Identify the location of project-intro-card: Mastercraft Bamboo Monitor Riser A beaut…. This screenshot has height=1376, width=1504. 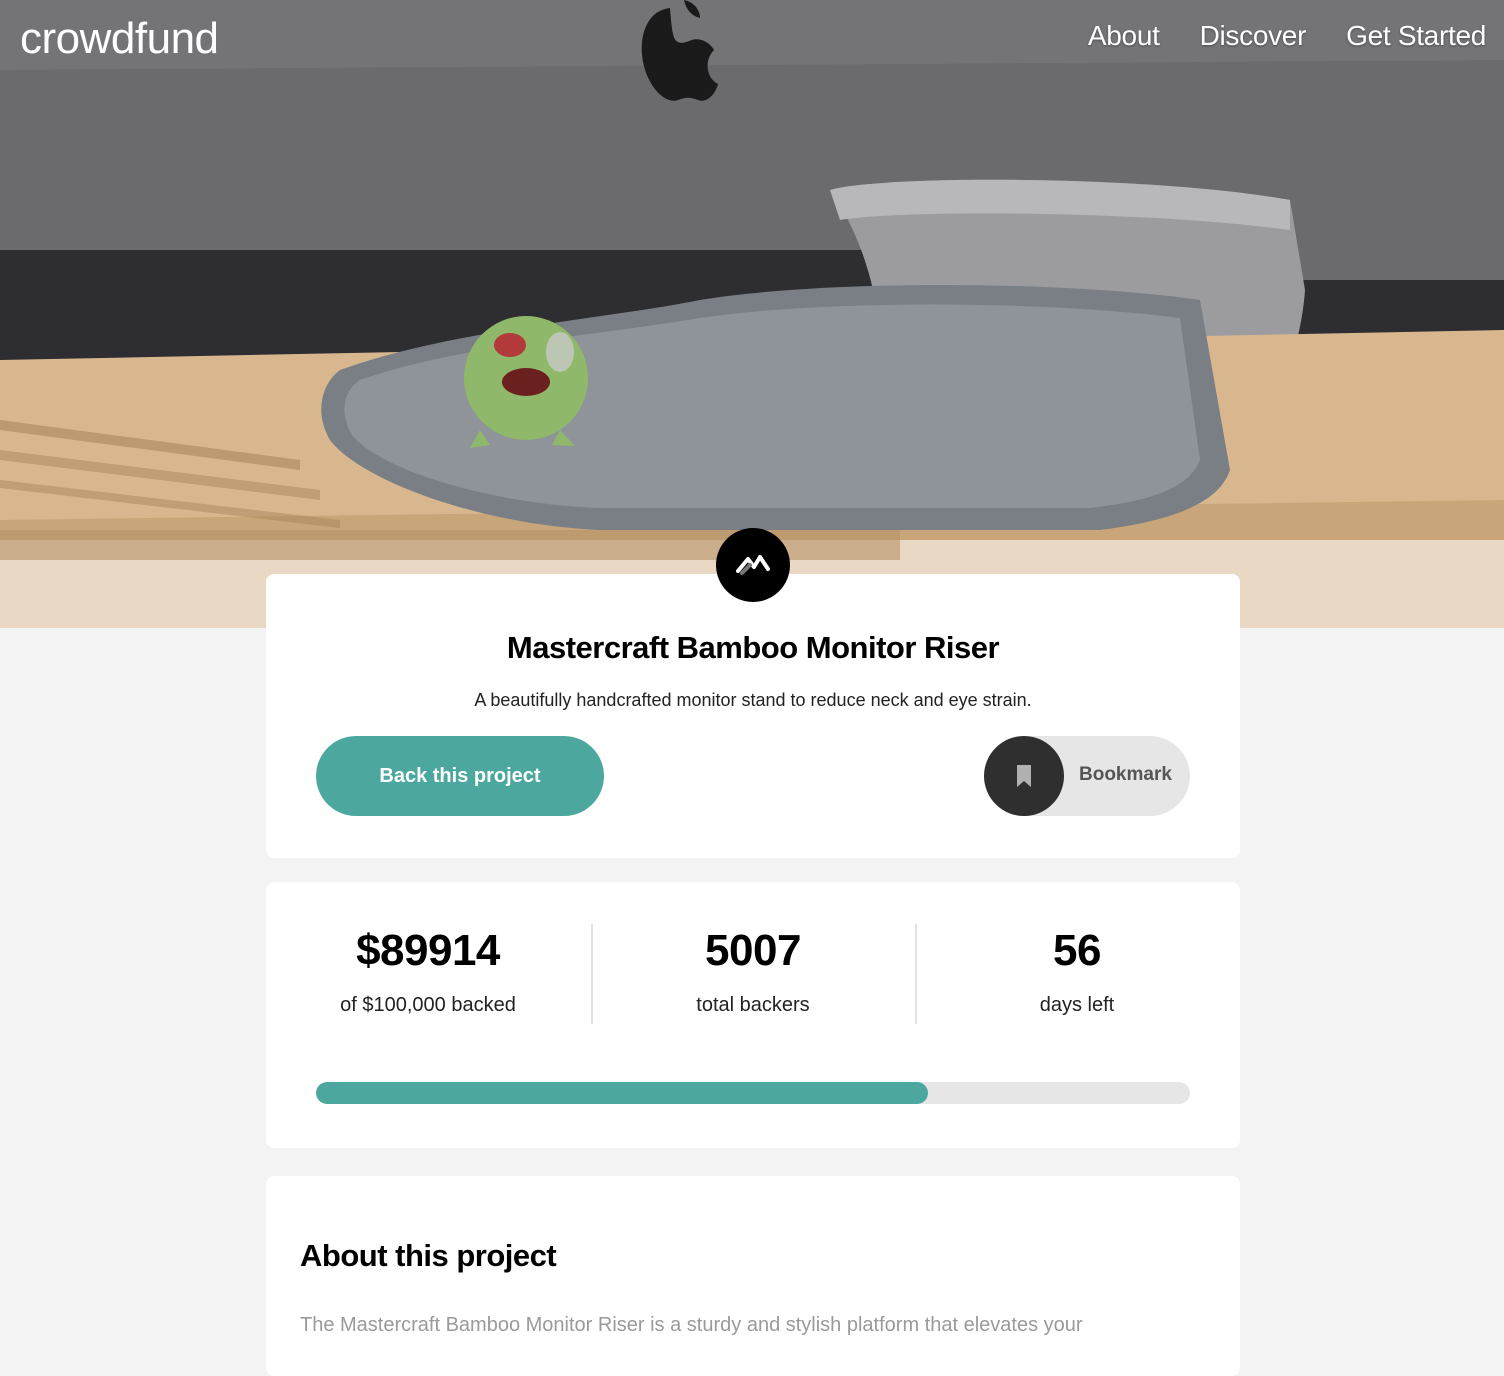
(753, 716).